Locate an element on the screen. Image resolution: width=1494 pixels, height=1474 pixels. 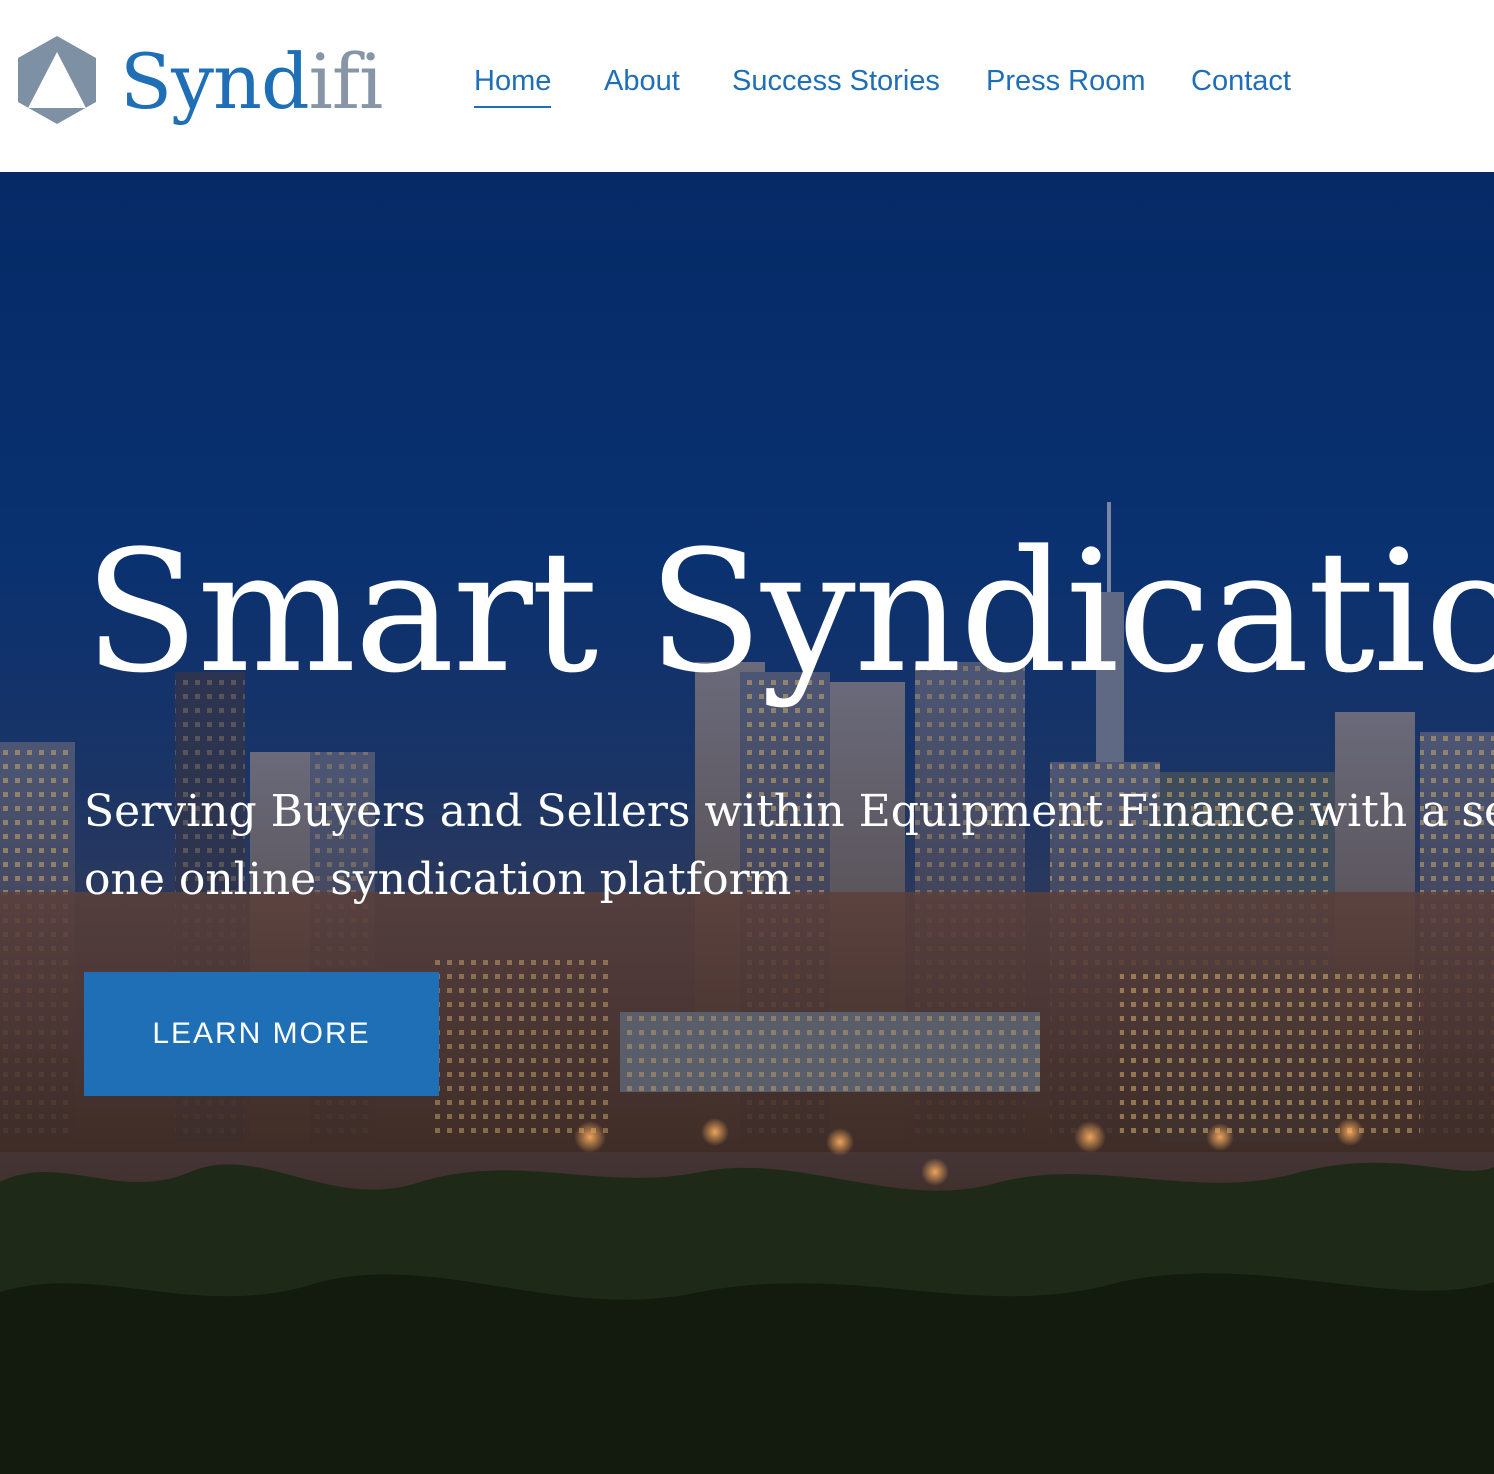
hexagon-triangle-logo-icon is located at coordinates (57, 80).